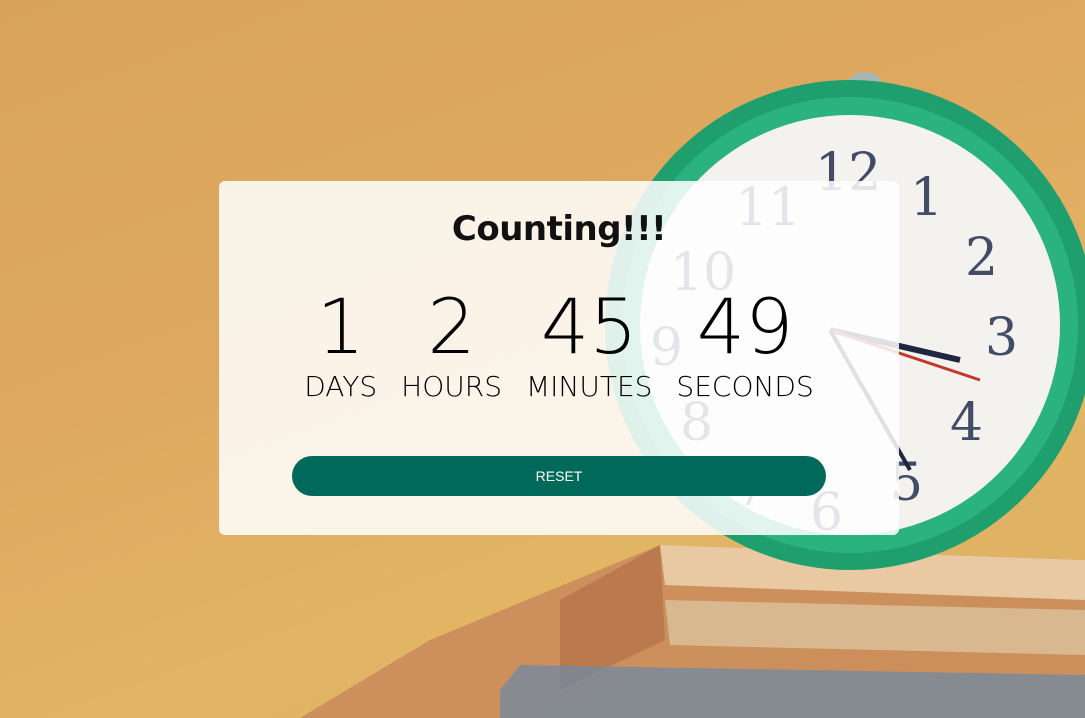  What do you see at coordinates (1001, 338) in the screenshot?
I see `svg-text: 3` at bounding box center [1001, 338].